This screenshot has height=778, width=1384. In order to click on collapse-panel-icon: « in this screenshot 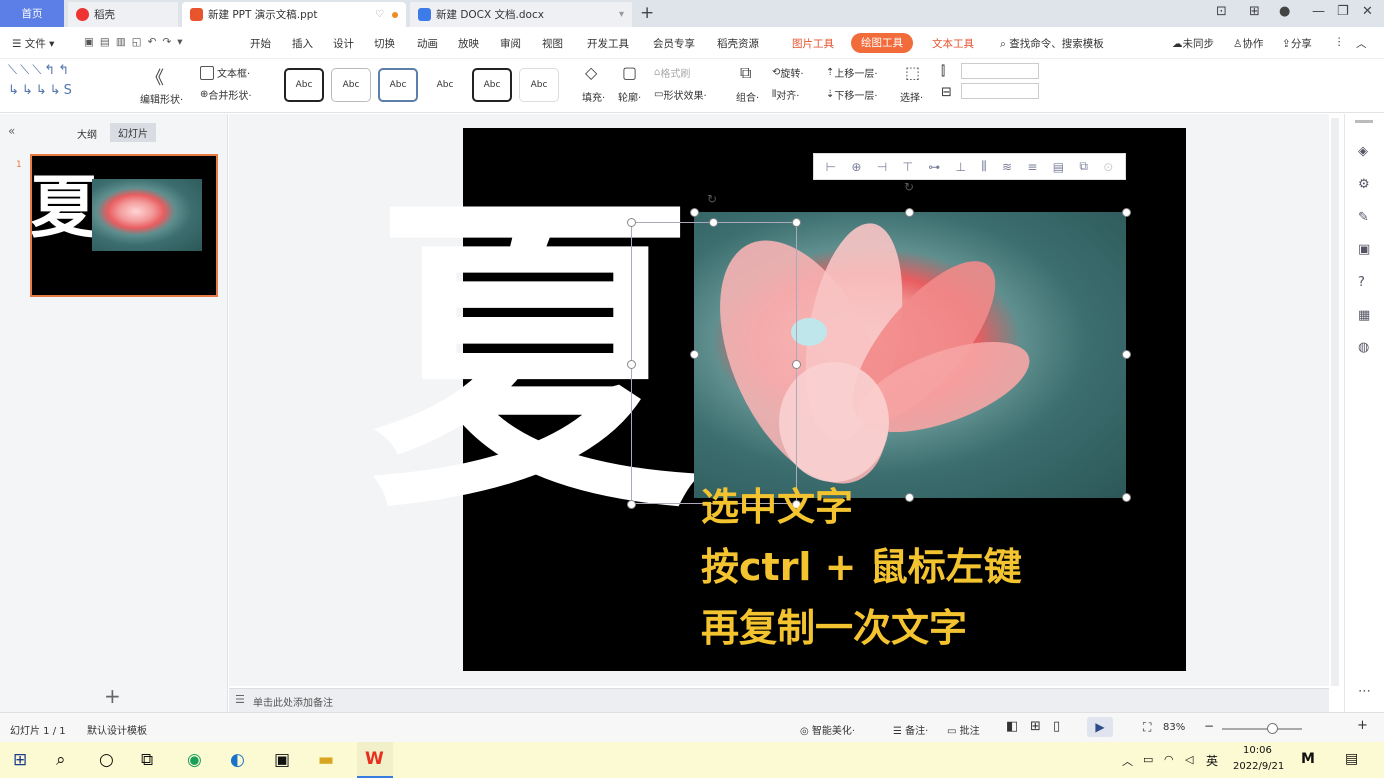, I will do `click(11, 131)`.